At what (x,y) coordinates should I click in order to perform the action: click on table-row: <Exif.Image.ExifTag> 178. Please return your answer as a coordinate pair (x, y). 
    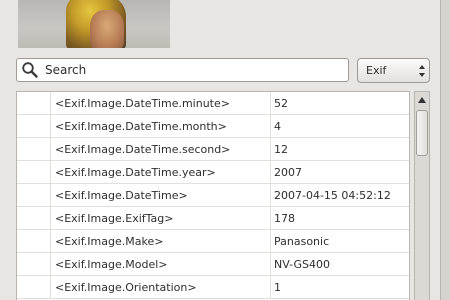
    Looking at the image, I should click on (213, 218).